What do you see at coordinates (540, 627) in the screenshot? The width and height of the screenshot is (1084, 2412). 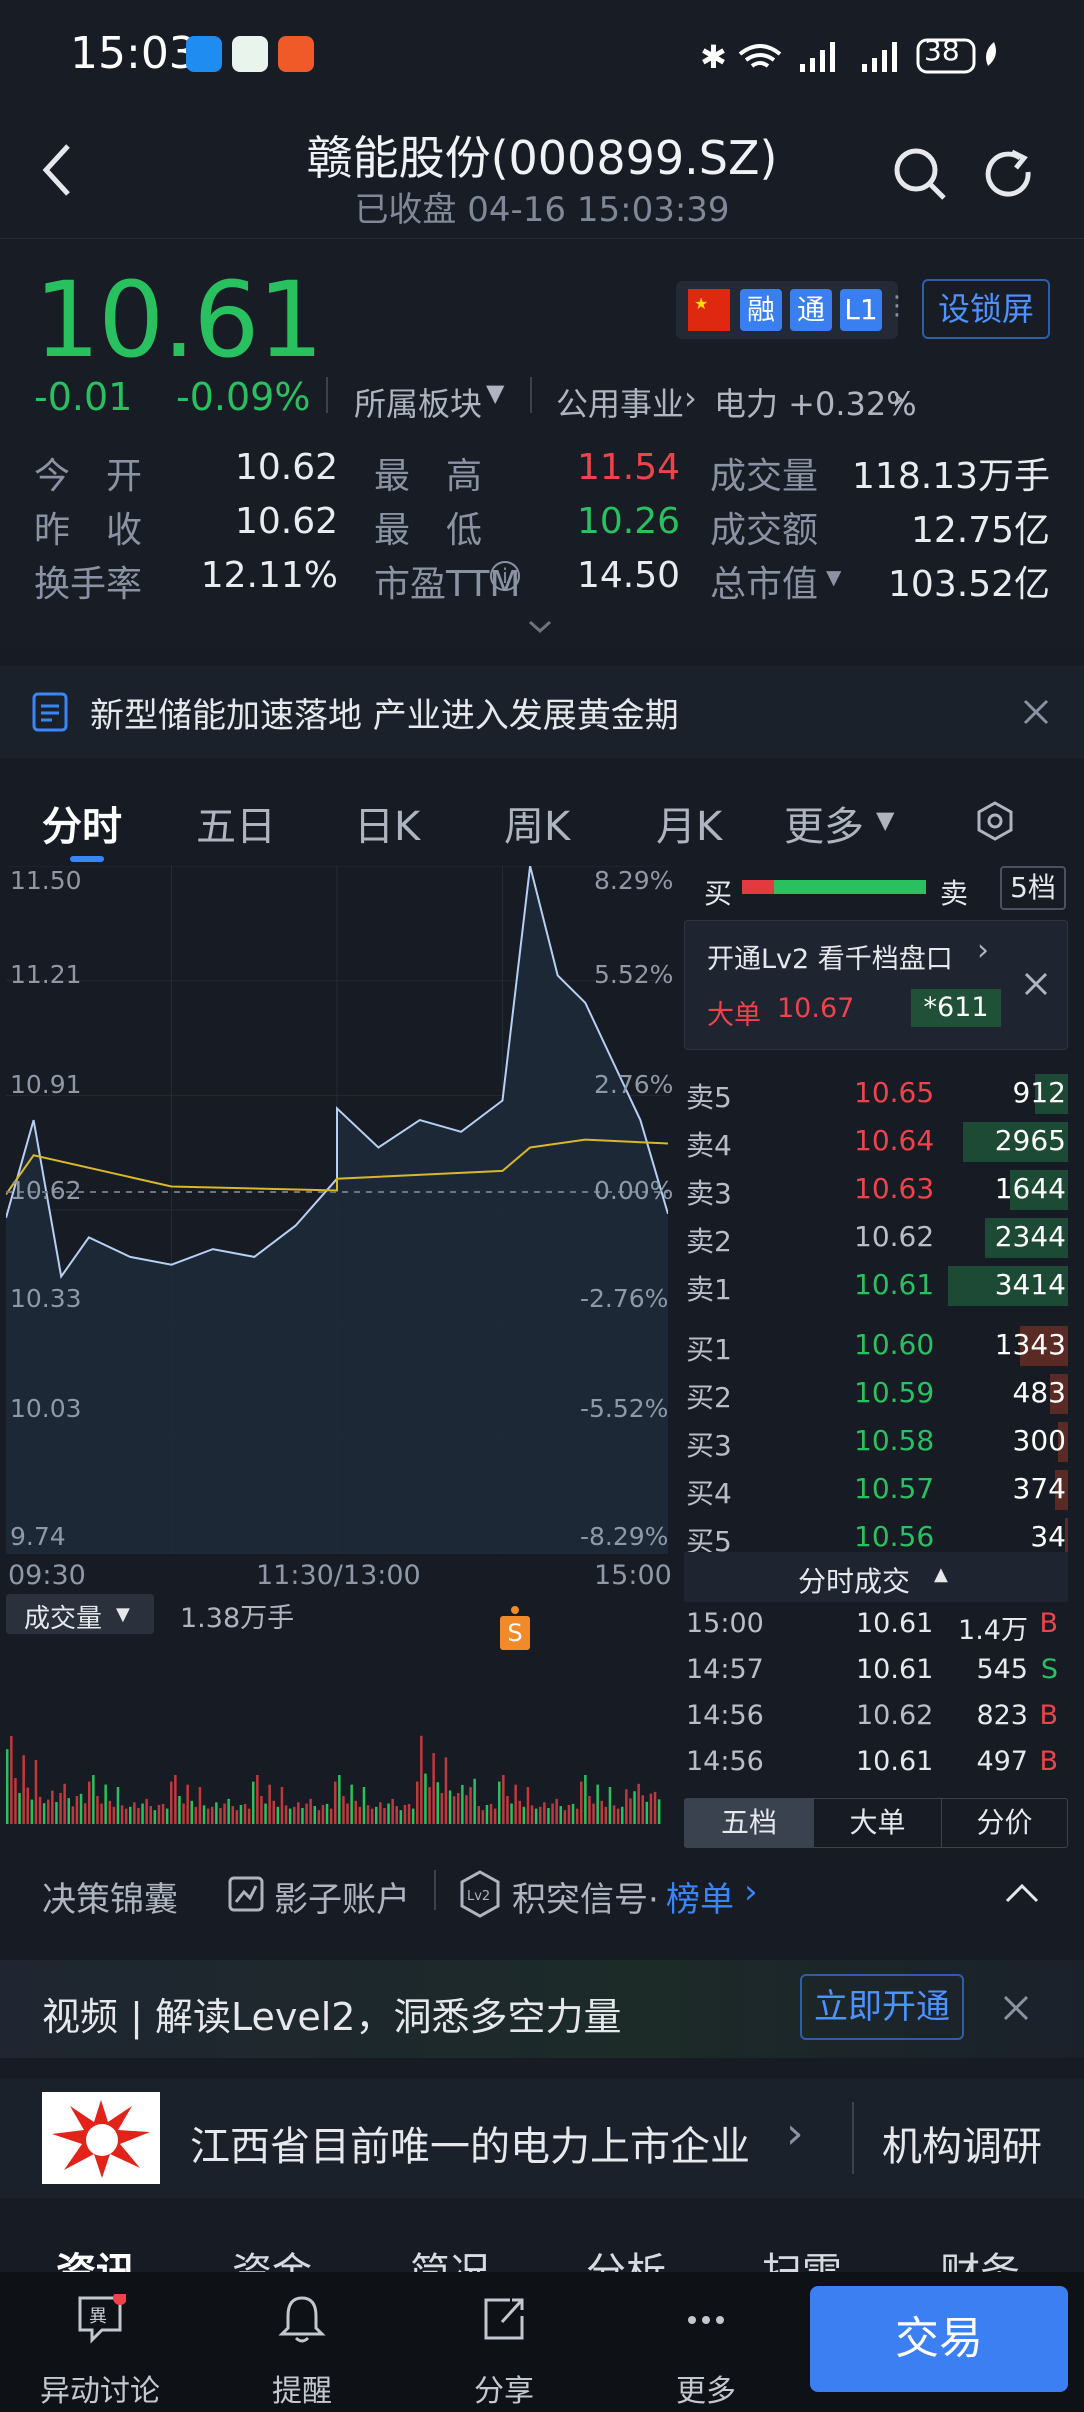 I see `expand-chevron-icon` at bounding box center [540, 627].